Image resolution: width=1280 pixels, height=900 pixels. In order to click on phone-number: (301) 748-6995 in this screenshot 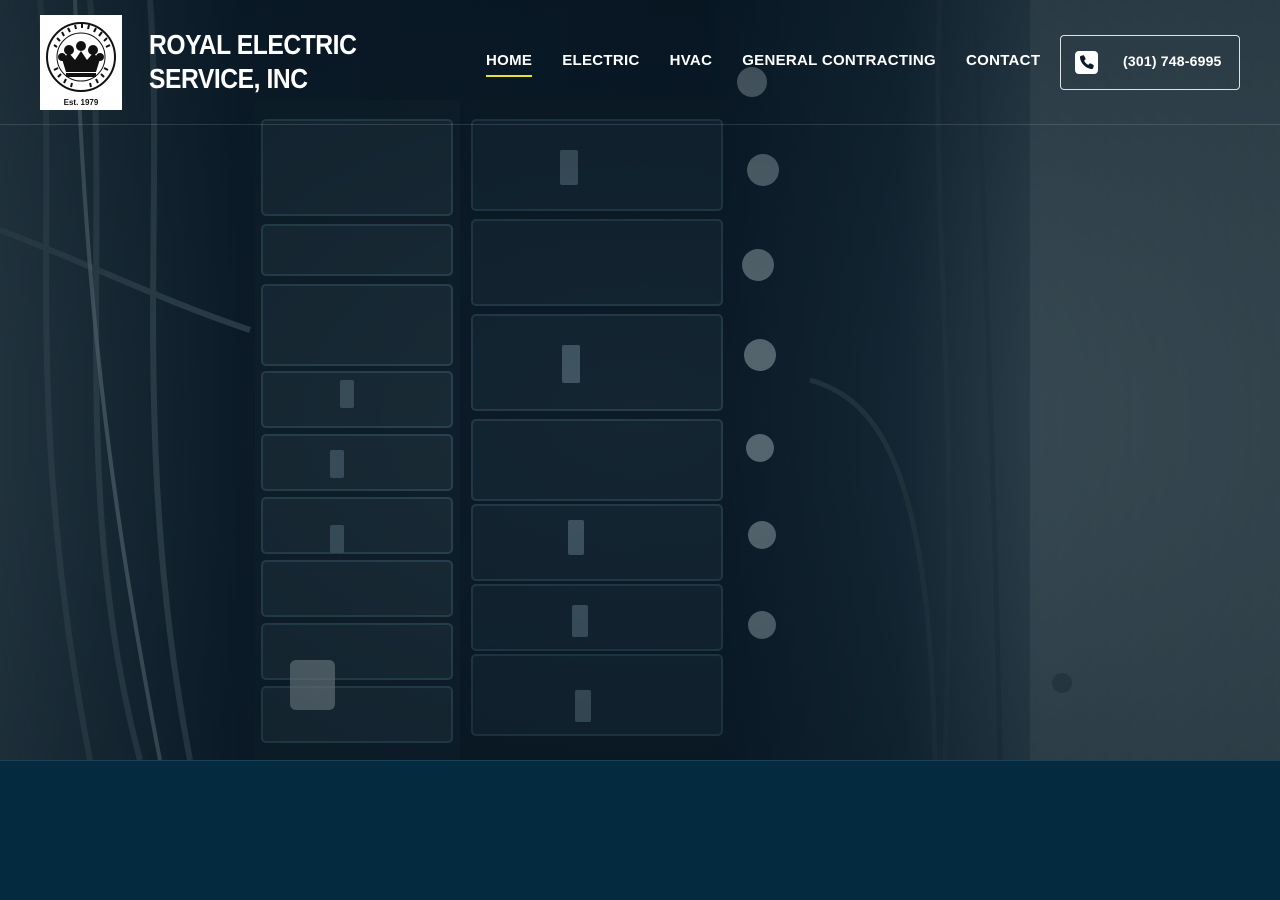, I will do `click(1172, 61)`.